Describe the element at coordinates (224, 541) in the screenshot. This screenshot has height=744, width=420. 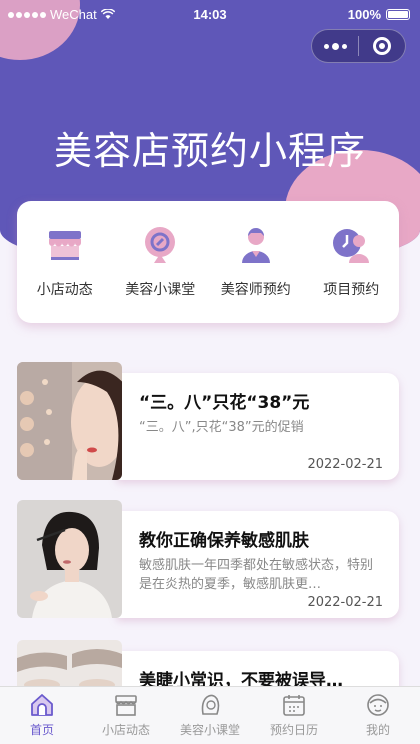
I see `article-title: 教你正确保养敏感肌肤` at that location.